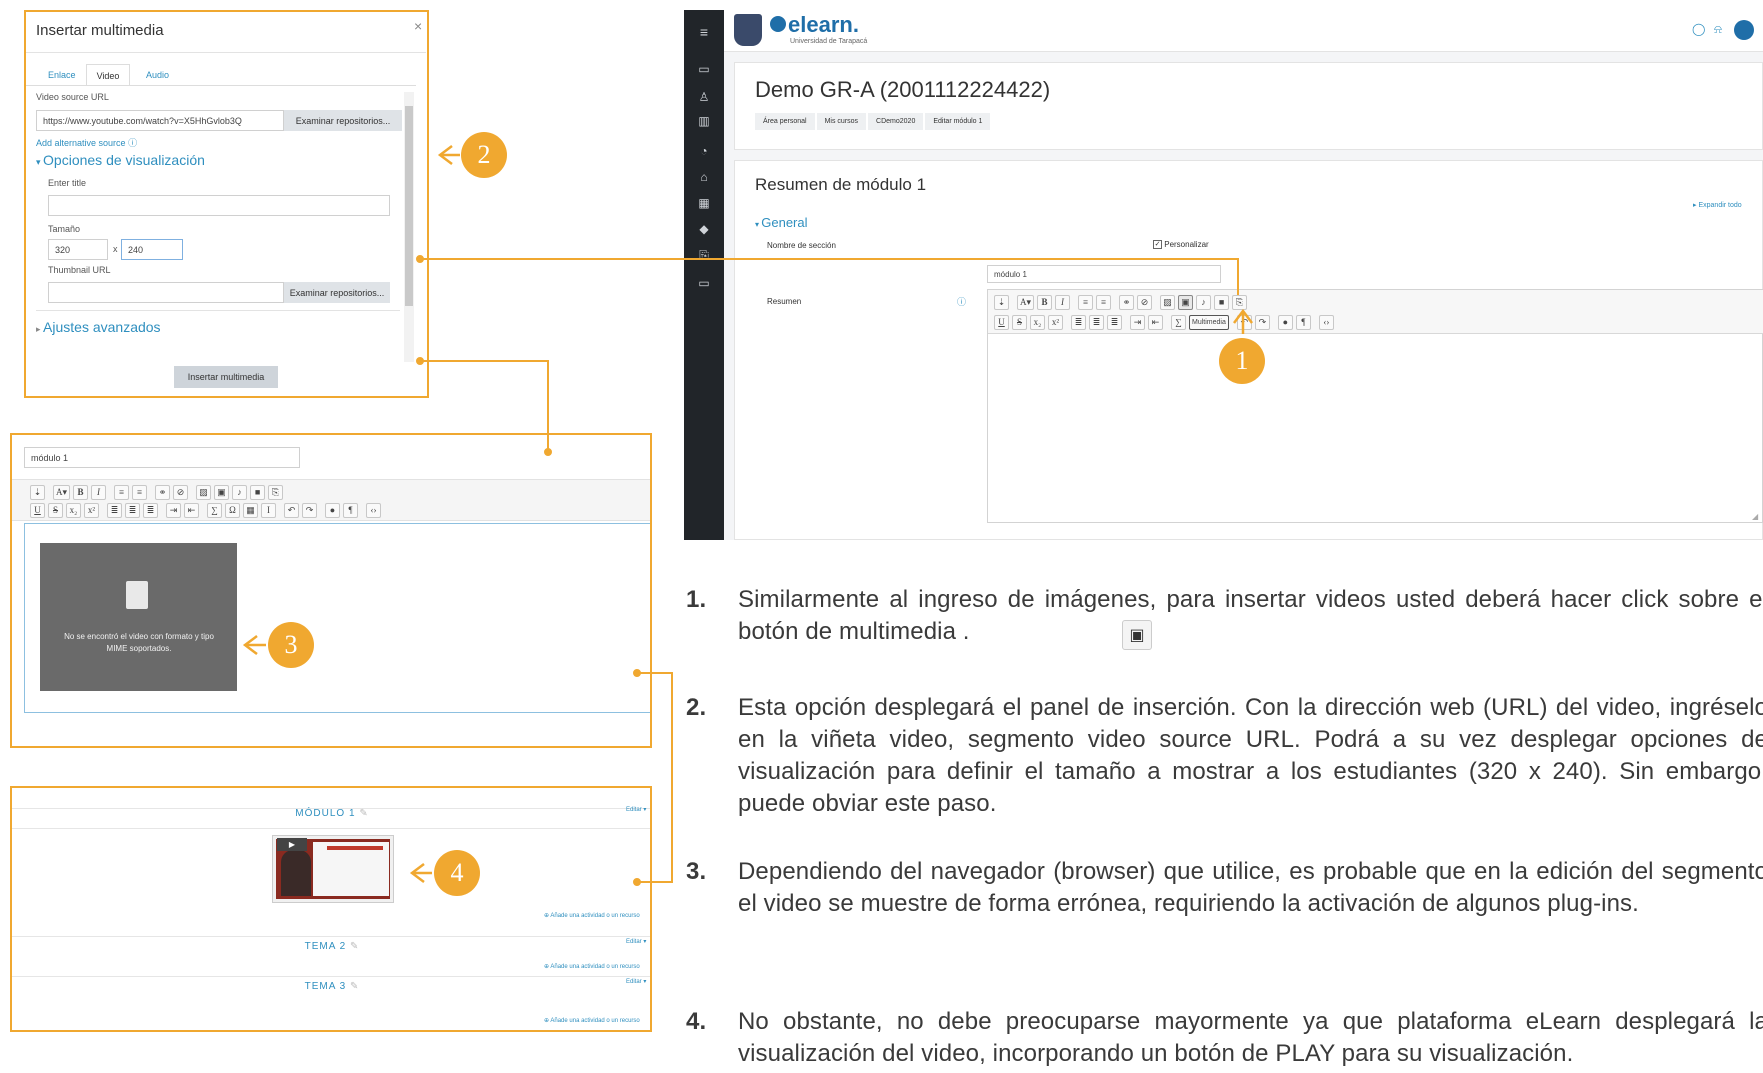  I want to click on multimedia-button-icon: ▣, so click(1137, 635).